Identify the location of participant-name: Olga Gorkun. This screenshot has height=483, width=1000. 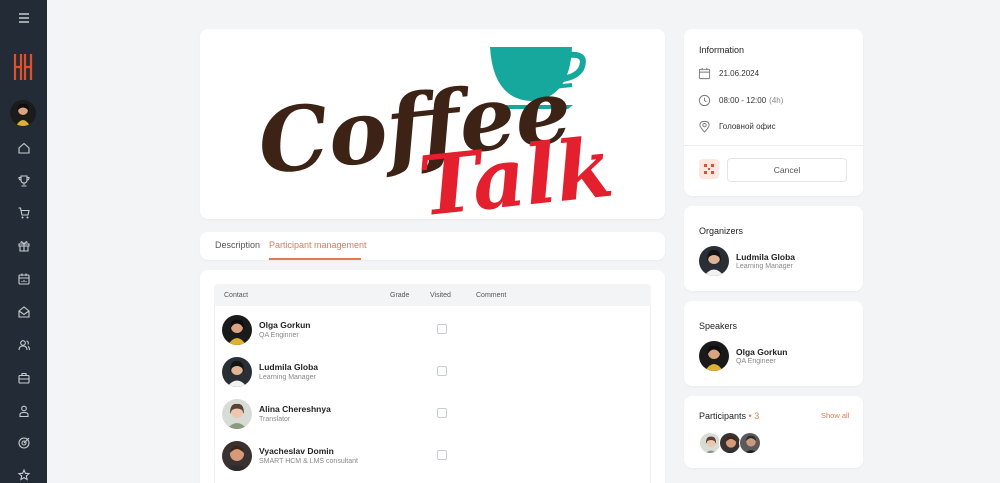
(285, 325).